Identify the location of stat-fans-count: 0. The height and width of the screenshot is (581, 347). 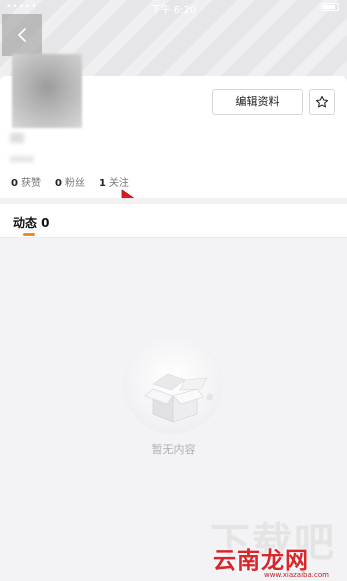
(58, 183).